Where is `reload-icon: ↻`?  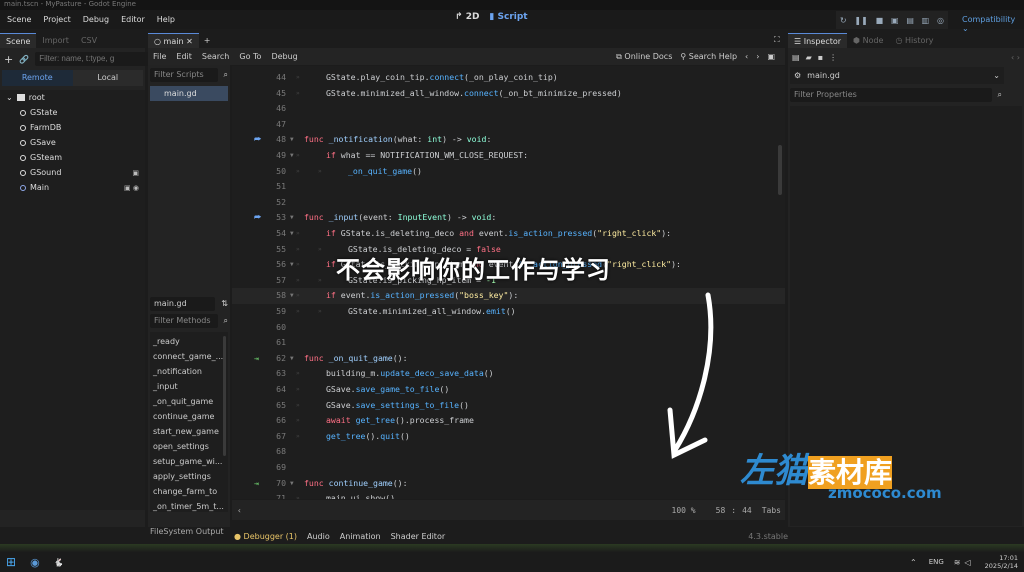 reload-icon: ↻ is located at coordinates (843, 20).